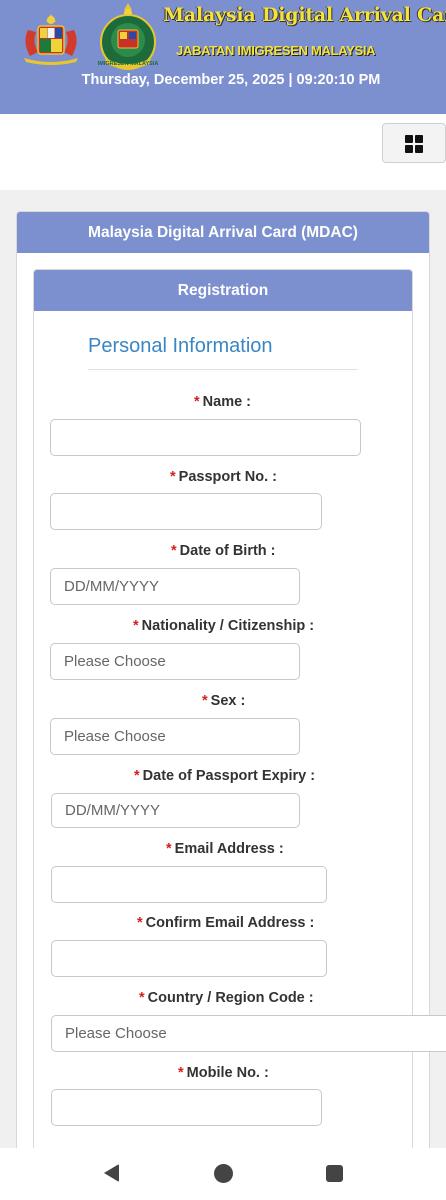 The image size is (446, 1200). I want to click on passport-label-text: Passport No. :, so click(227, 477).